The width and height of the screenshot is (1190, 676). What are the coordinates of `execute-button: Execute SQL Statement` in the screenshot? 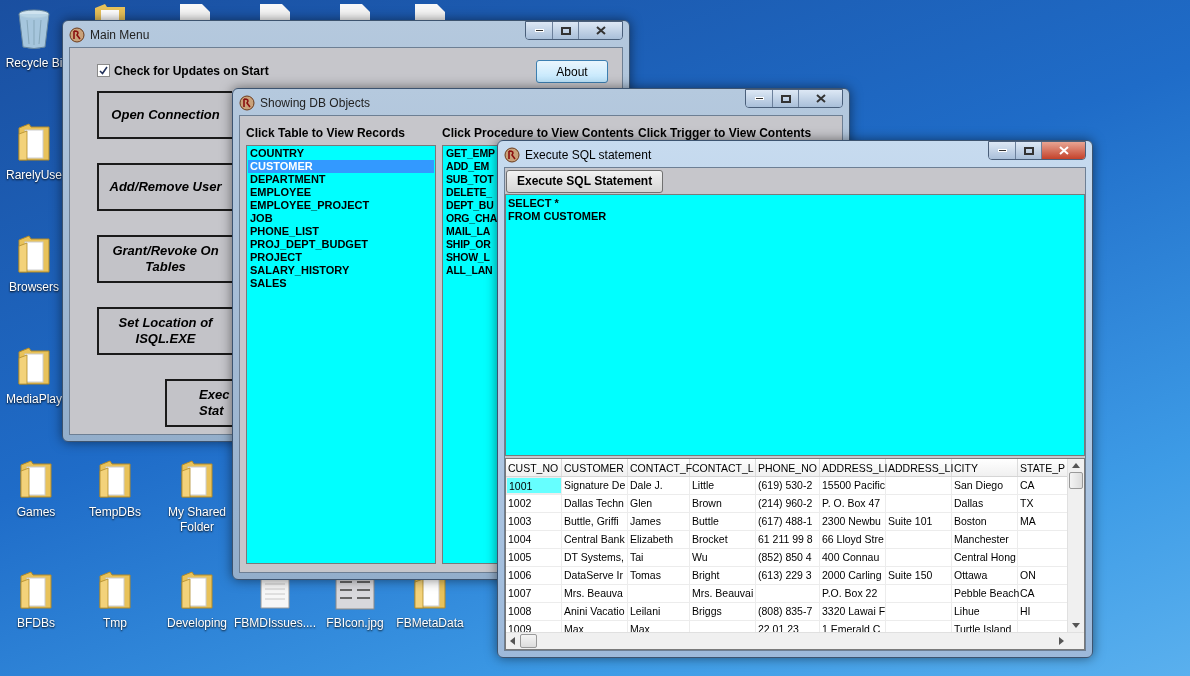 It's located at (585, 181).